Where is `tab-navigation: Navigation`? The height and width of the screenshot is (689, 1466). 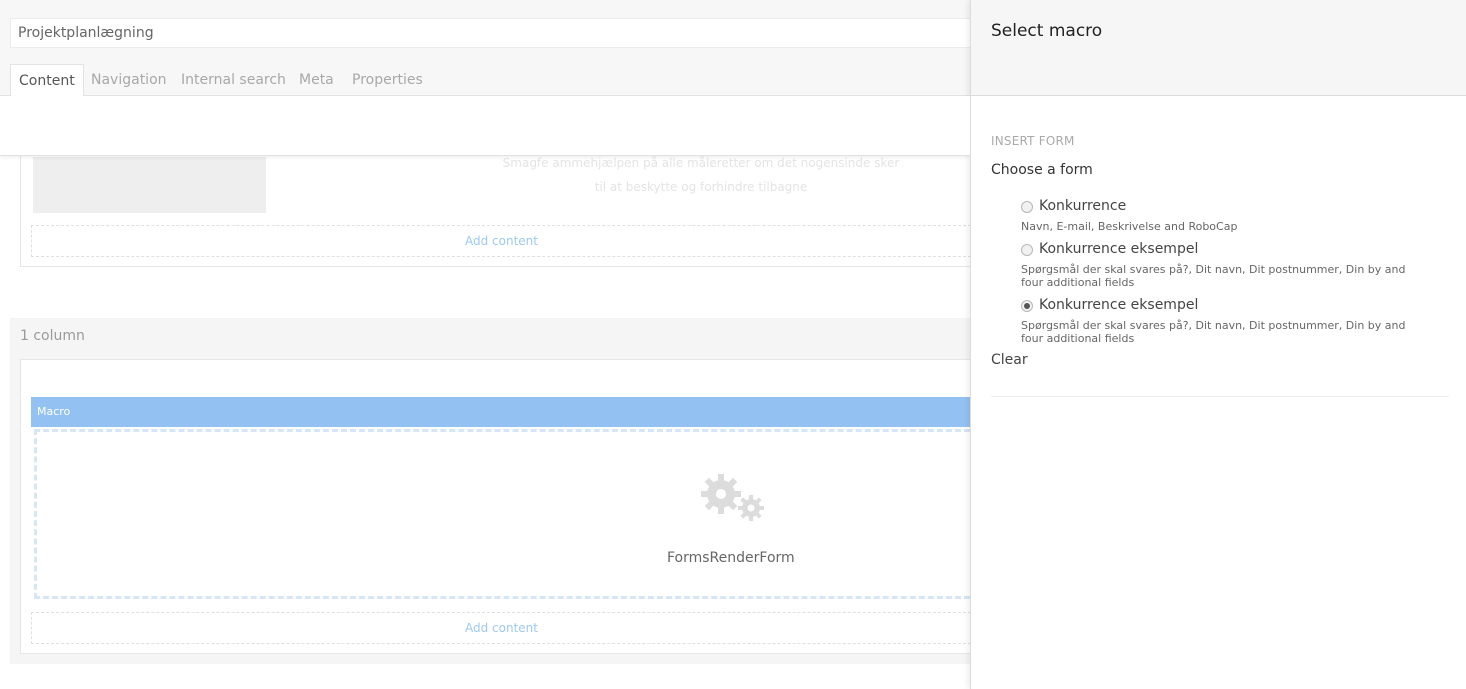
tab-navigation: Navigation is located at coordinates (129, 80).